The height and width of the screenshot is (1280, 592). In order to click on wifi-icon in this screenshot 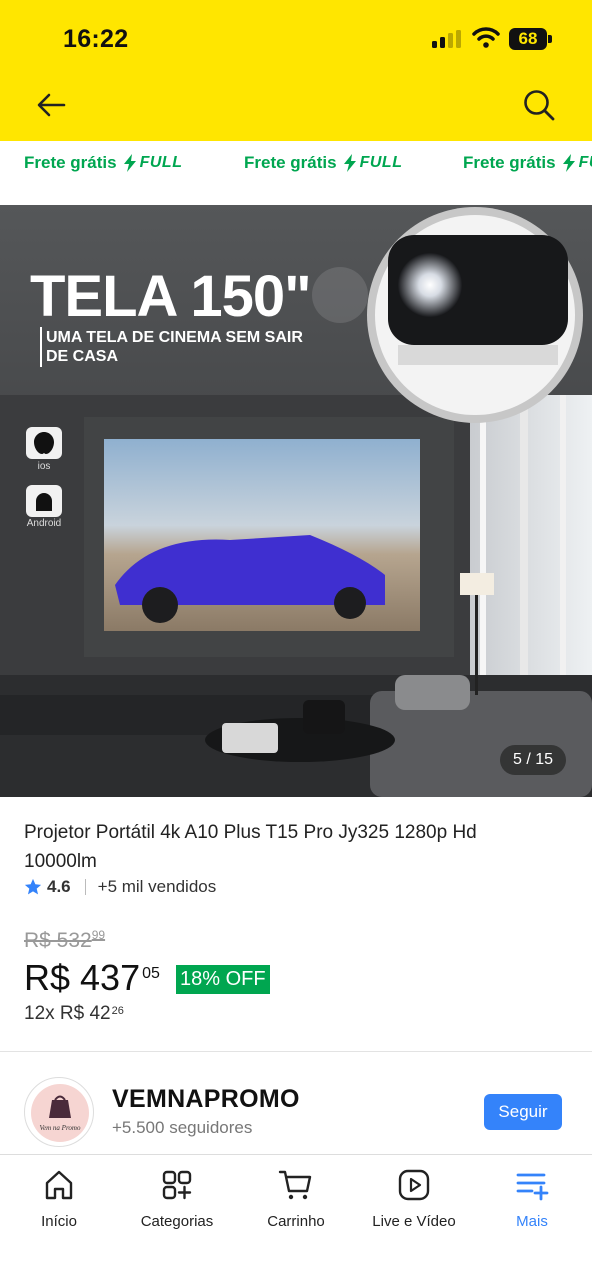, I will do `click(486, 37)`.